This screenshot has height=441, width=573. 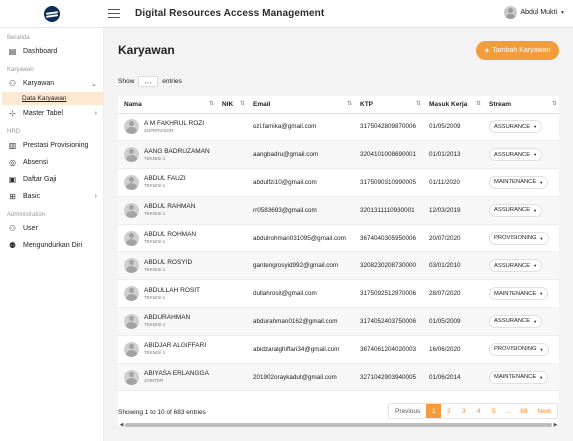 What do you see at coordinates (51, 162) in the screenshot?
I see `sidebar-item-absensi: ◎ Absensi` at bounding box center [51, 162].